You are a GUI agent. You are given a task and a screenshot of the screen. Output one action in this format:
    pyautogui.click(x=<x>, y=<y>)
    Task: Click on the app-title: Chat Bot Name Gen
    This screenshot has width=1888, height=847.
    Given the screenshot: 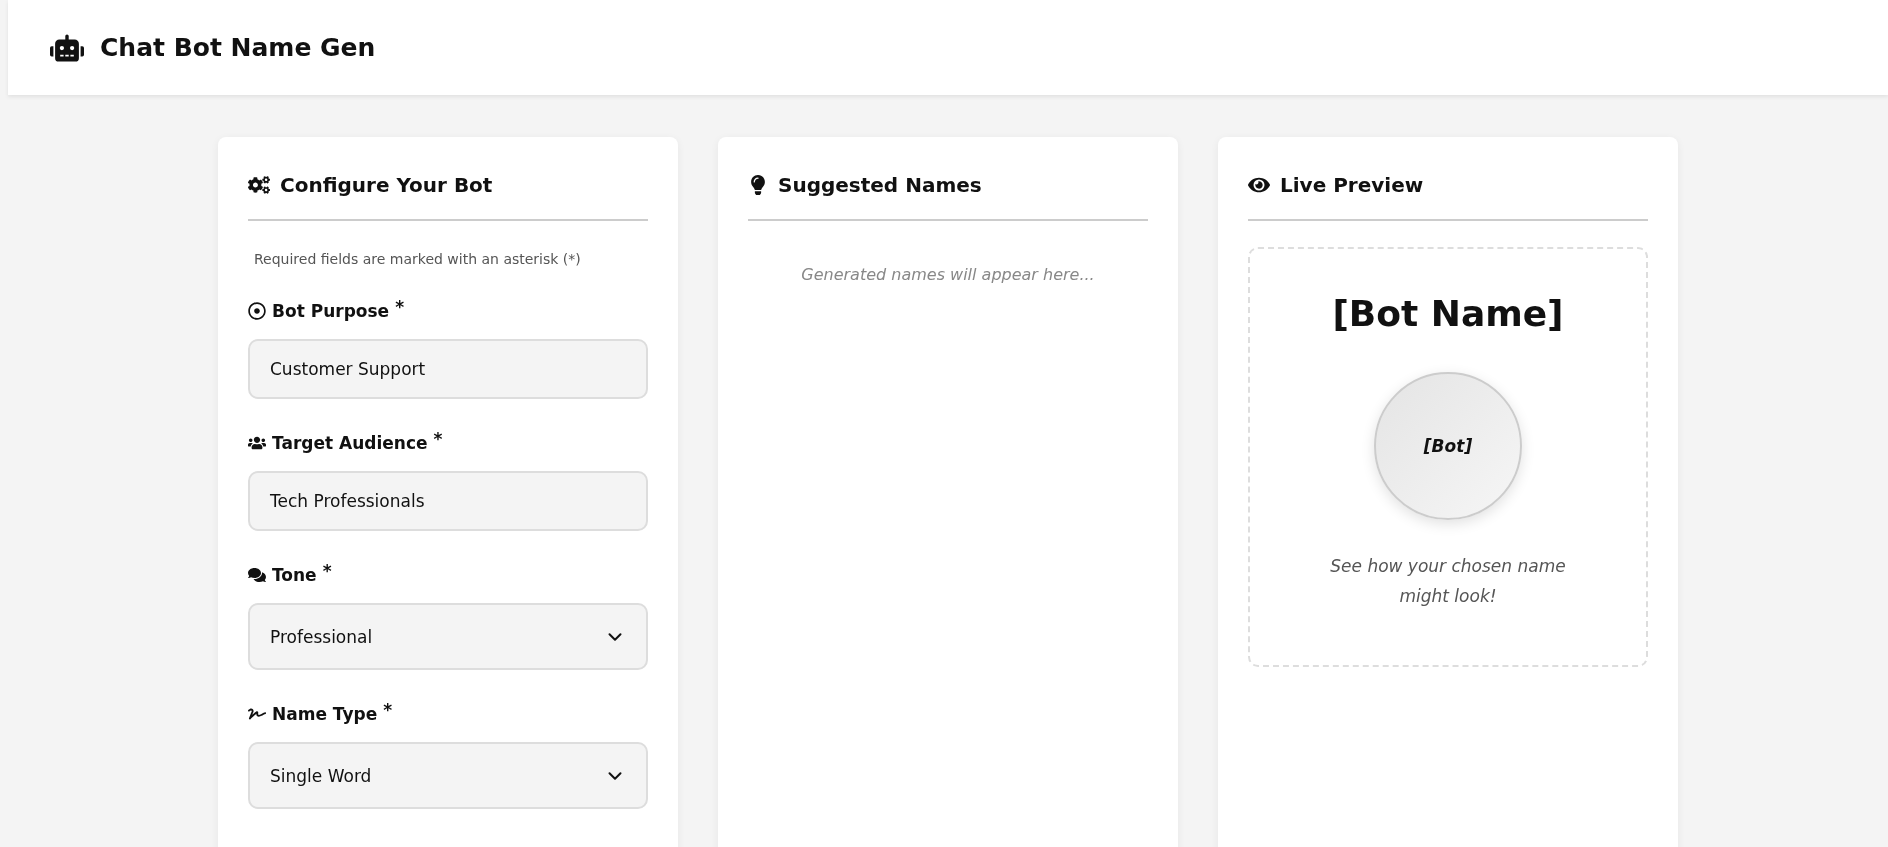 What is the action you would take?
    pyautogui.click(x=238, y=47)
    